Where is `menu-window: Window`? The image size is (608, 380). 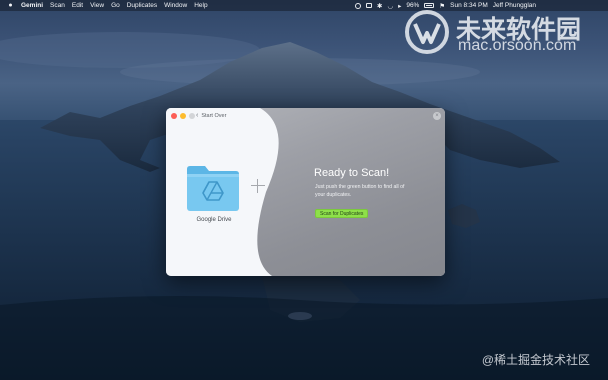 menu-window: Window is located at coordinates (175, 5).